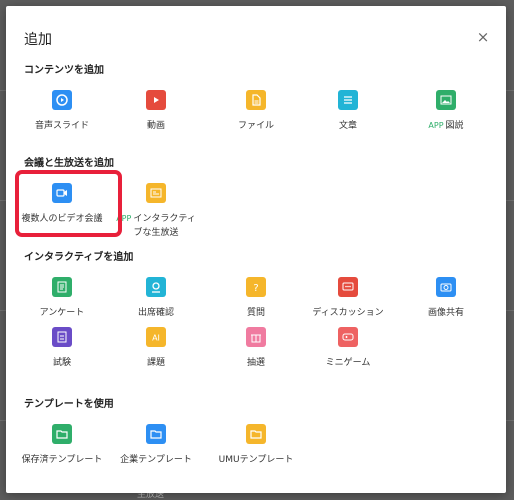 The image size is (514, 500). I want to click on item-label-text: ディスカッション, so click(348, 313).